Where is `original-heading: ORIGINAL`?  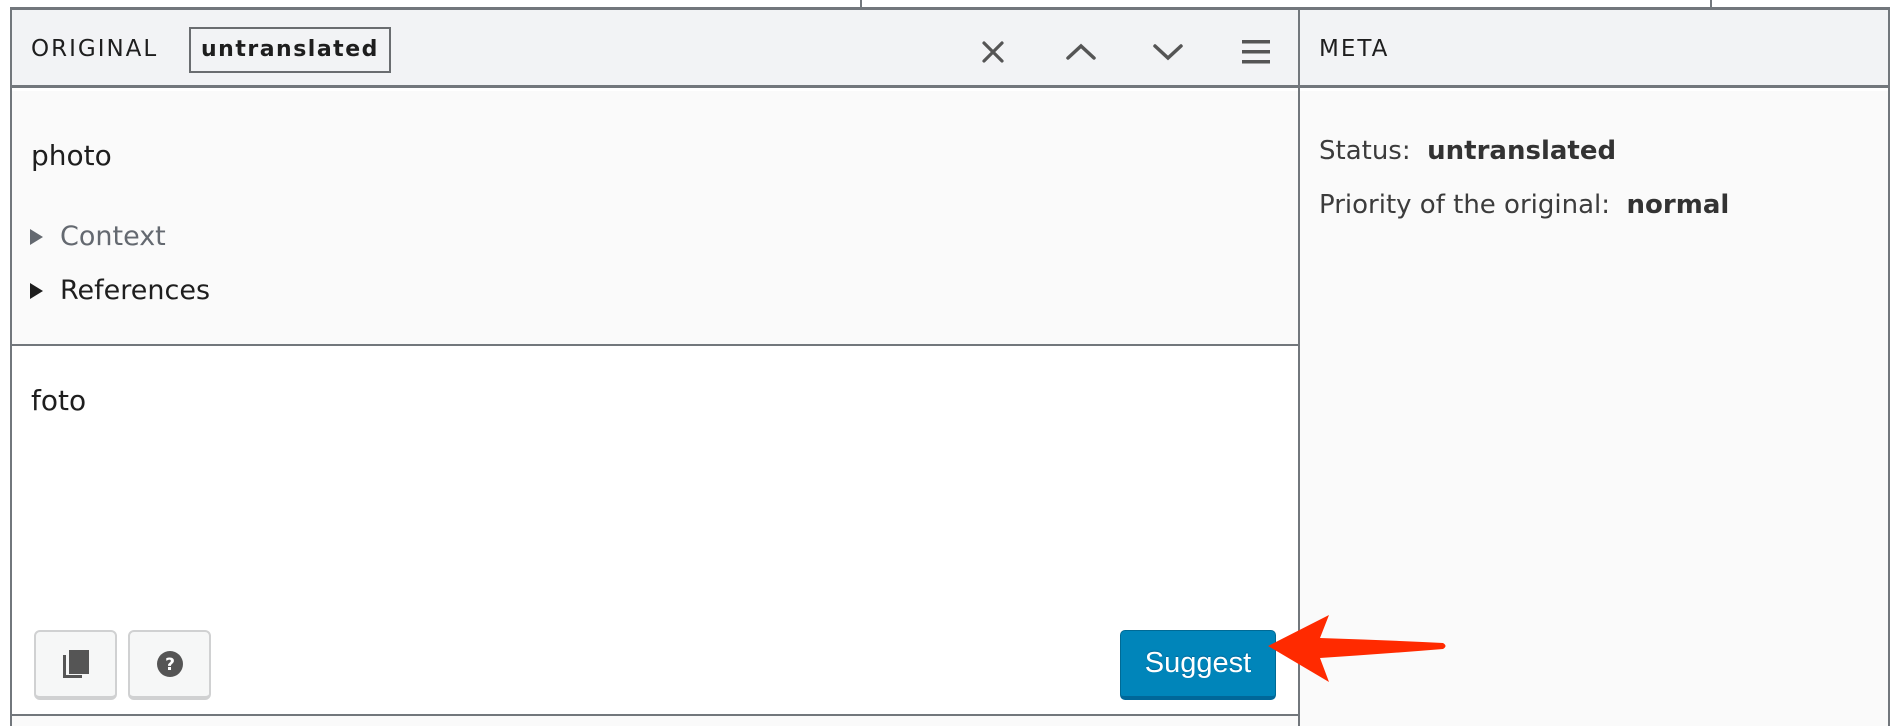 original-heading: ORIGINAL is located at coordinates (95, 49).